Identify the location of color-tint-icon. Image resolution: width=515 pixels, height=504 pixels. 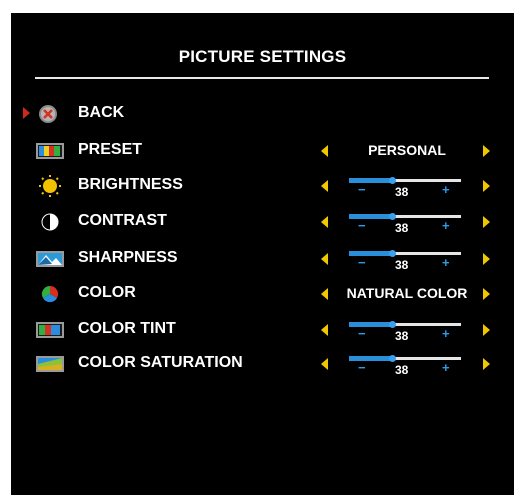
(50, 330).